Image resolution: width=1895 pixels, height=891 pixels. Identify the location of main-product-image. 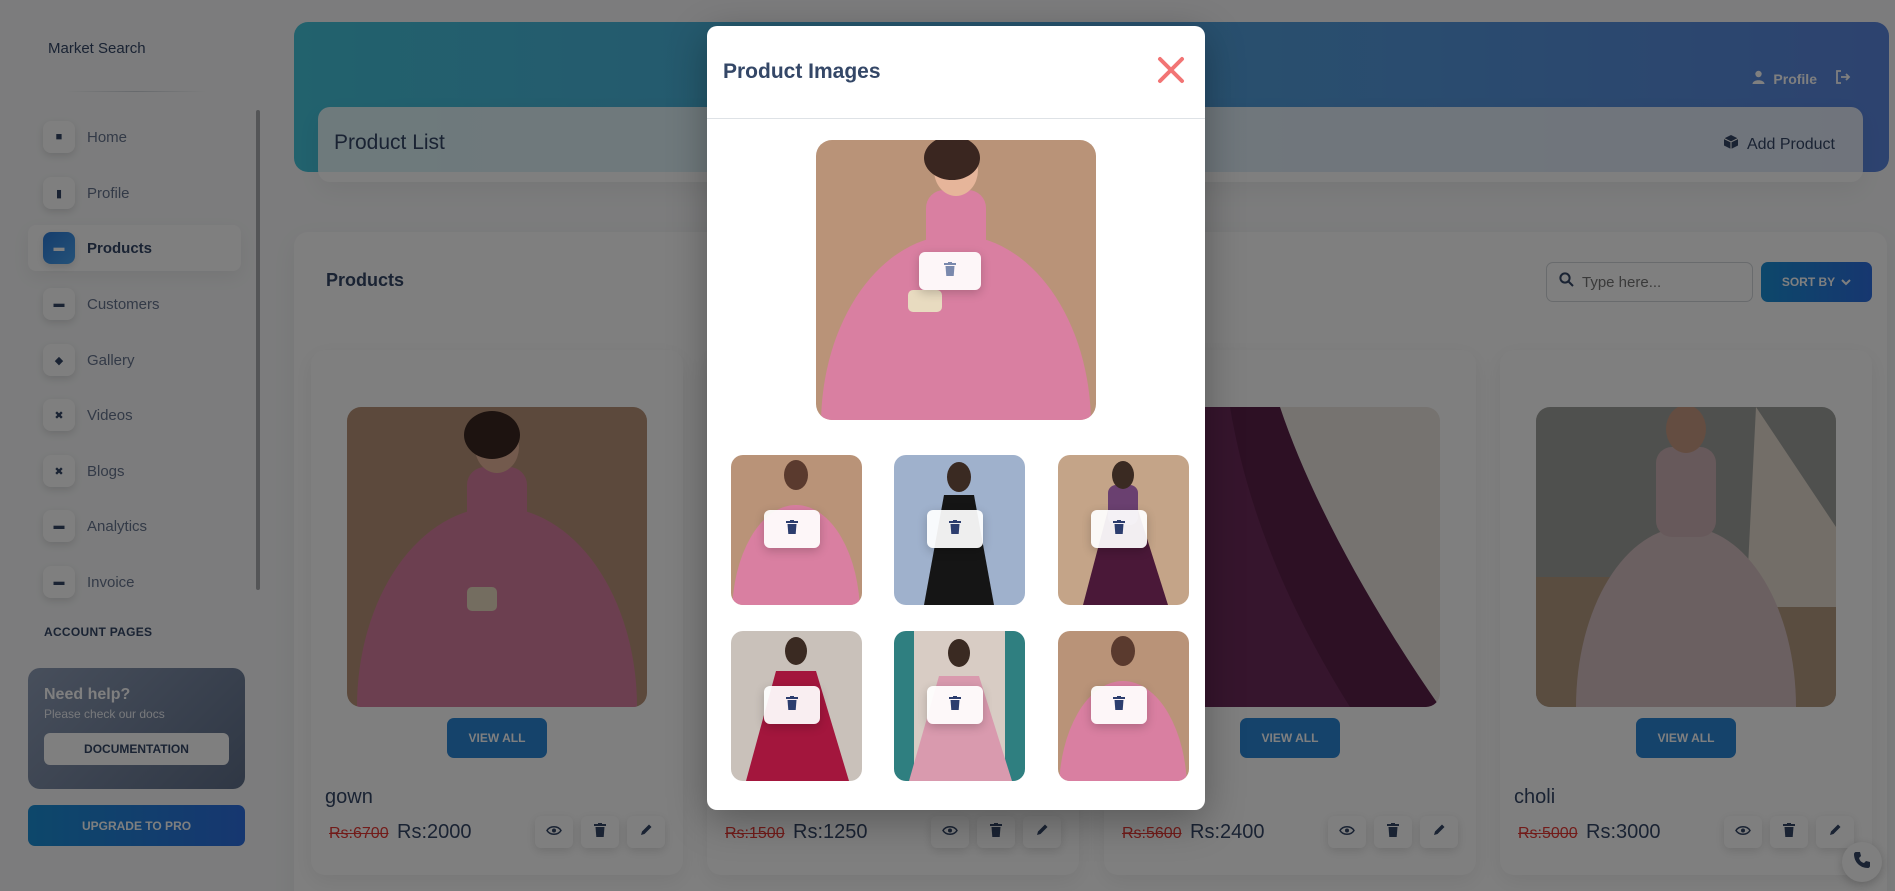
(956, 280).